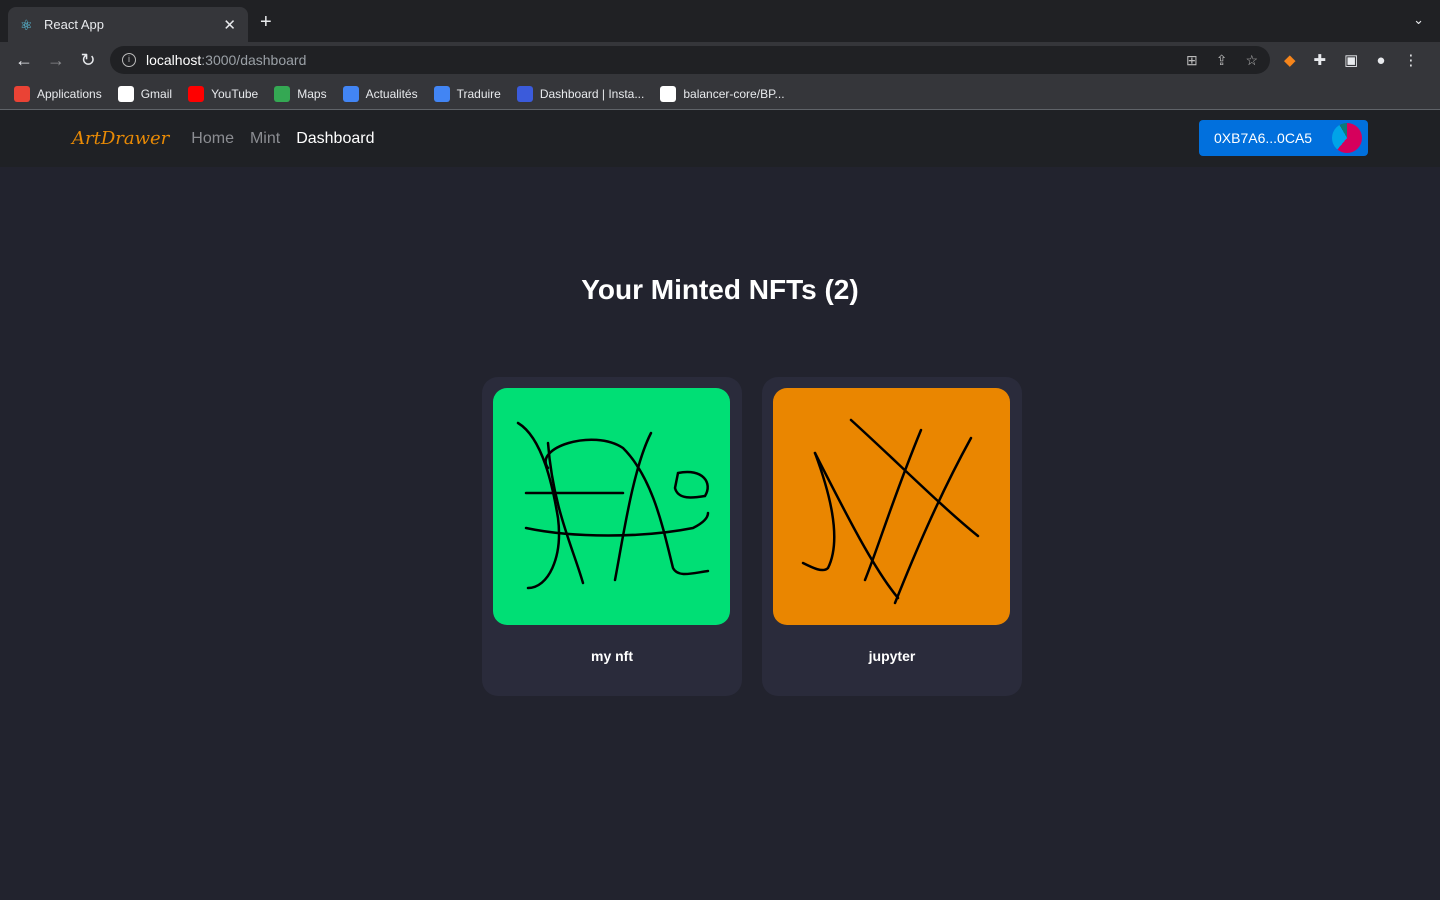 The height and width of the screenshot is (900, 1440). I want to click on bookmark-item: Traduire, so click(467, 93).